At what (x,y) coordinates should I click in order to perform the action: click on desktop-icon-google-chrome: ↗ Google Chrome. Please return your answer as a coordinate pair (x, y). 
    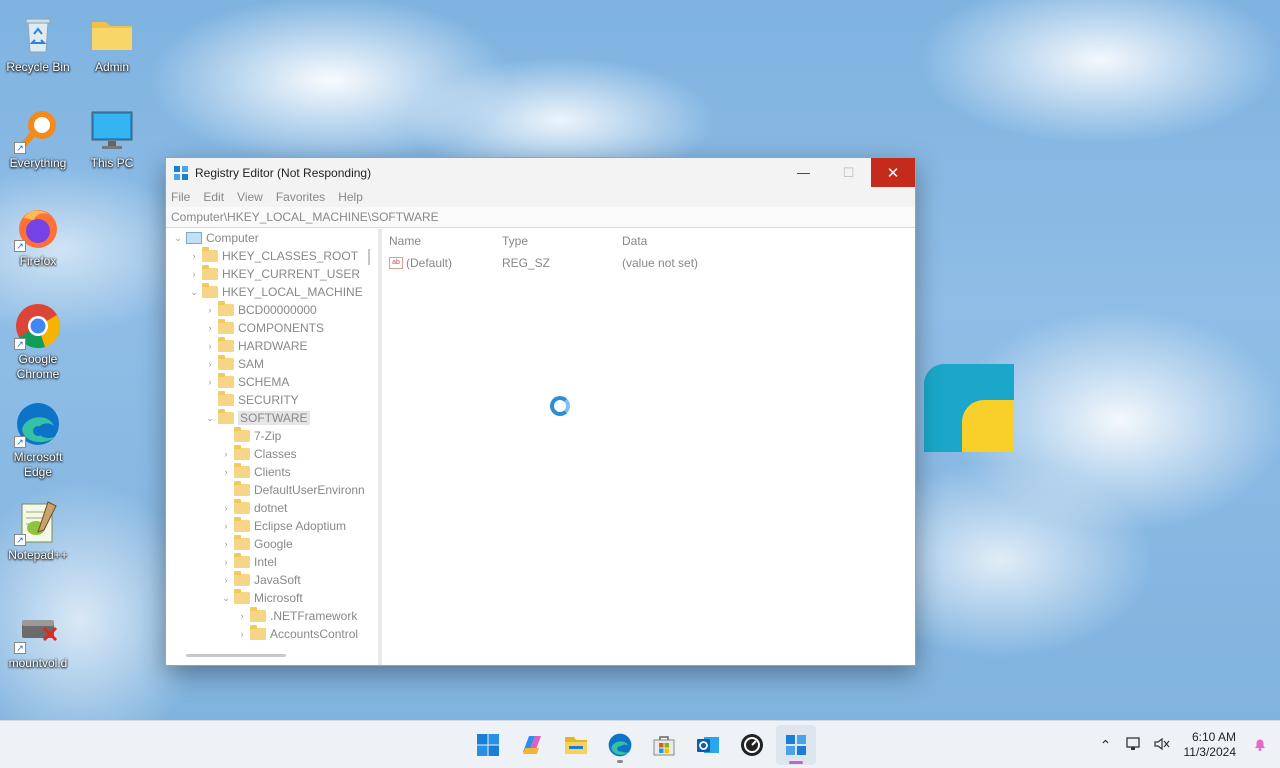
    Looking at the image, I should click on (38, 342).